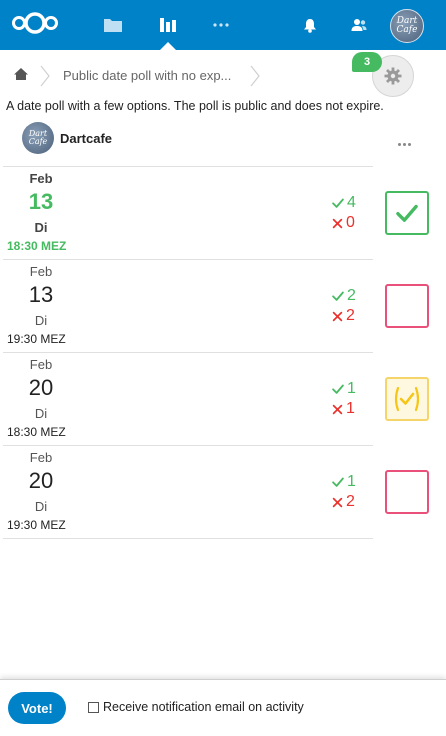 This screenshot has width=446, height=736. I want to click on active-nav-indicator, so click(168, 46).